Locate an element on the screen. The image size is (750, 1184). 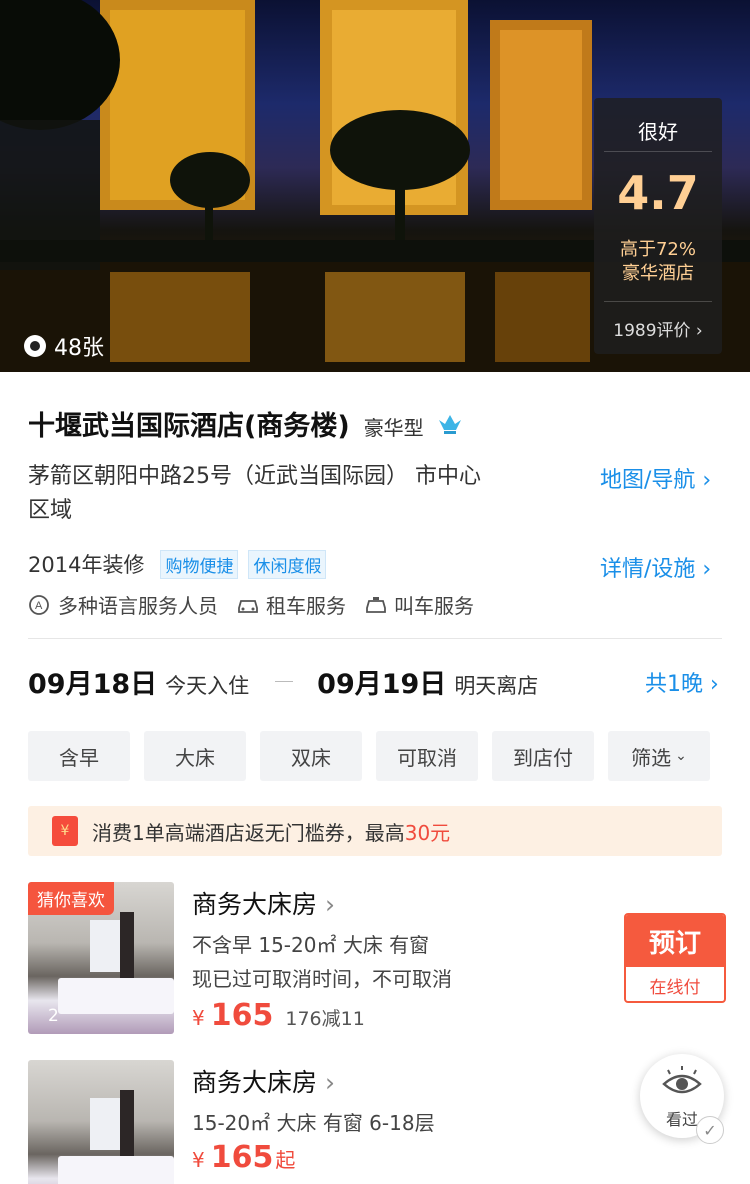
room-price: ¥ 165 176减11 is located at coordinates (278, 1015).